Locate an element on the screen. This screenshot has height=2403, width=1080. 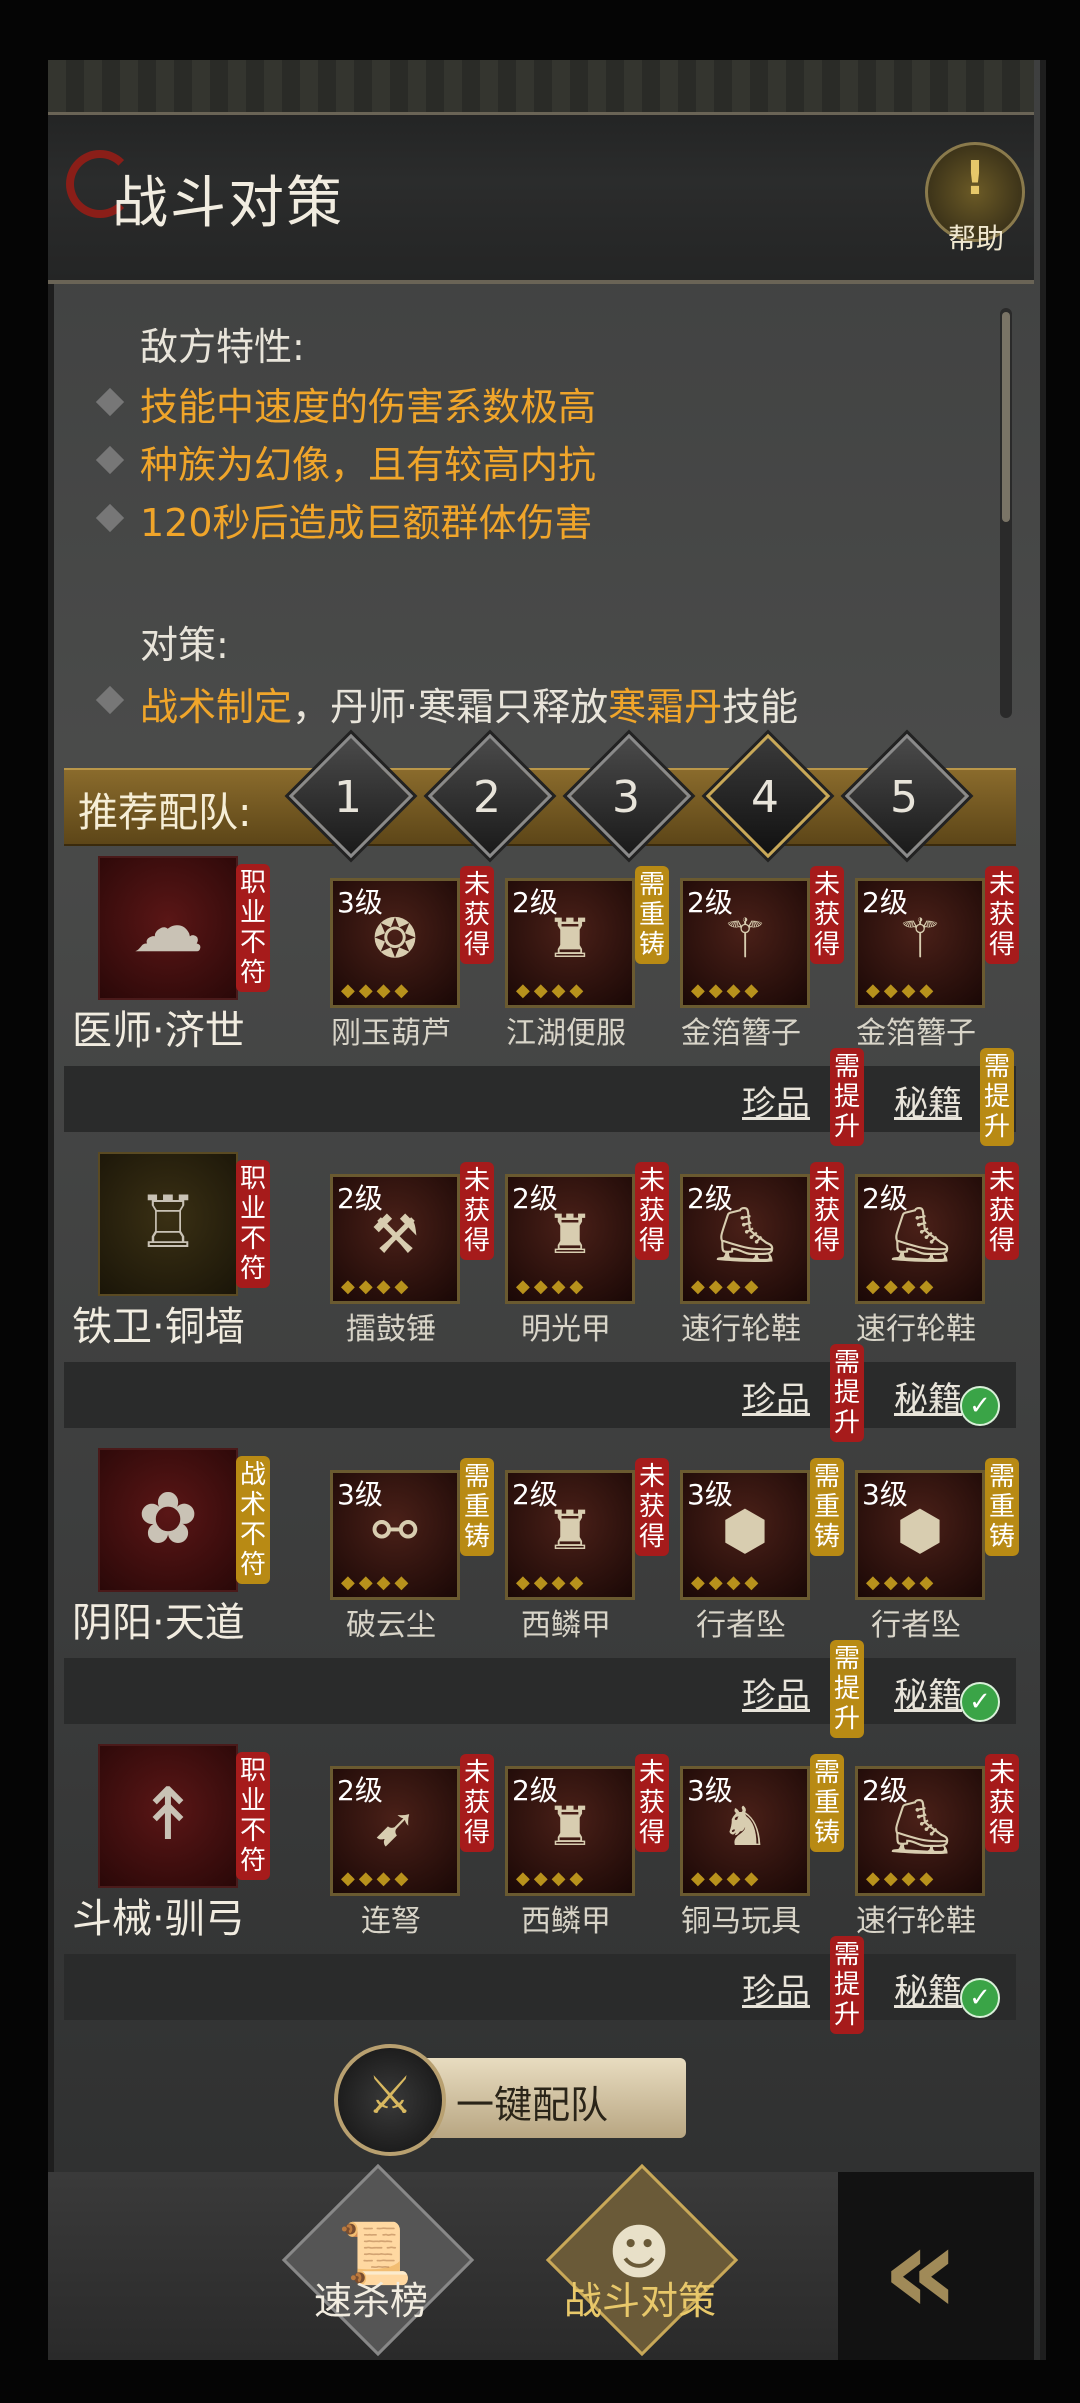
help-button: ! 帮助 is located at coordinates (975, 198).